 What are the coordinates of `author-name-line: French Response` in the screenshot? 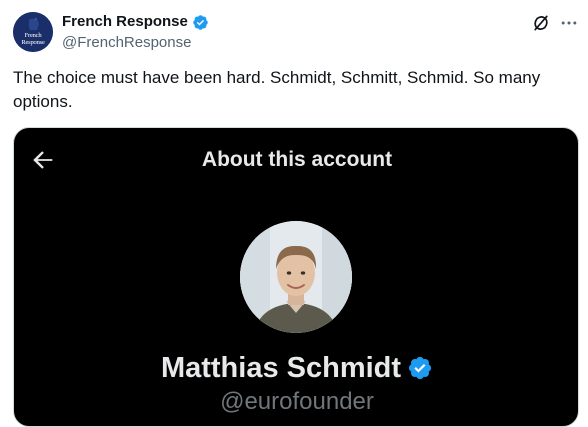 It's located at (135, 22).